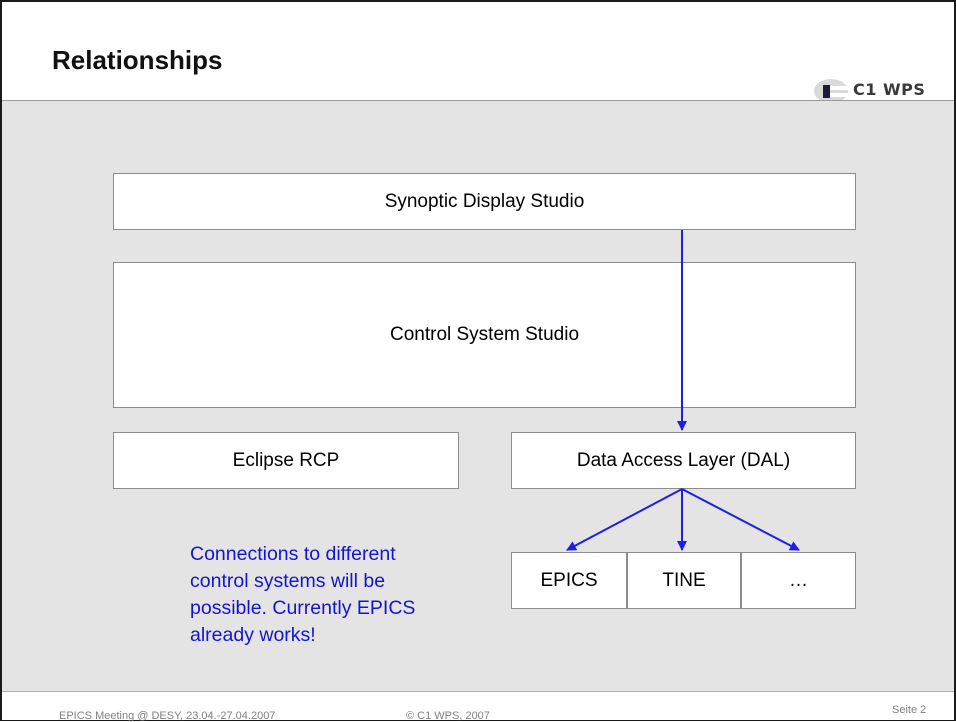 This screenshot has height=722, width=956. Describe the element at coordinates (286, 460) in the screenshot. I see `eclipse-rcp-box: Eclipse RCP` at that location.